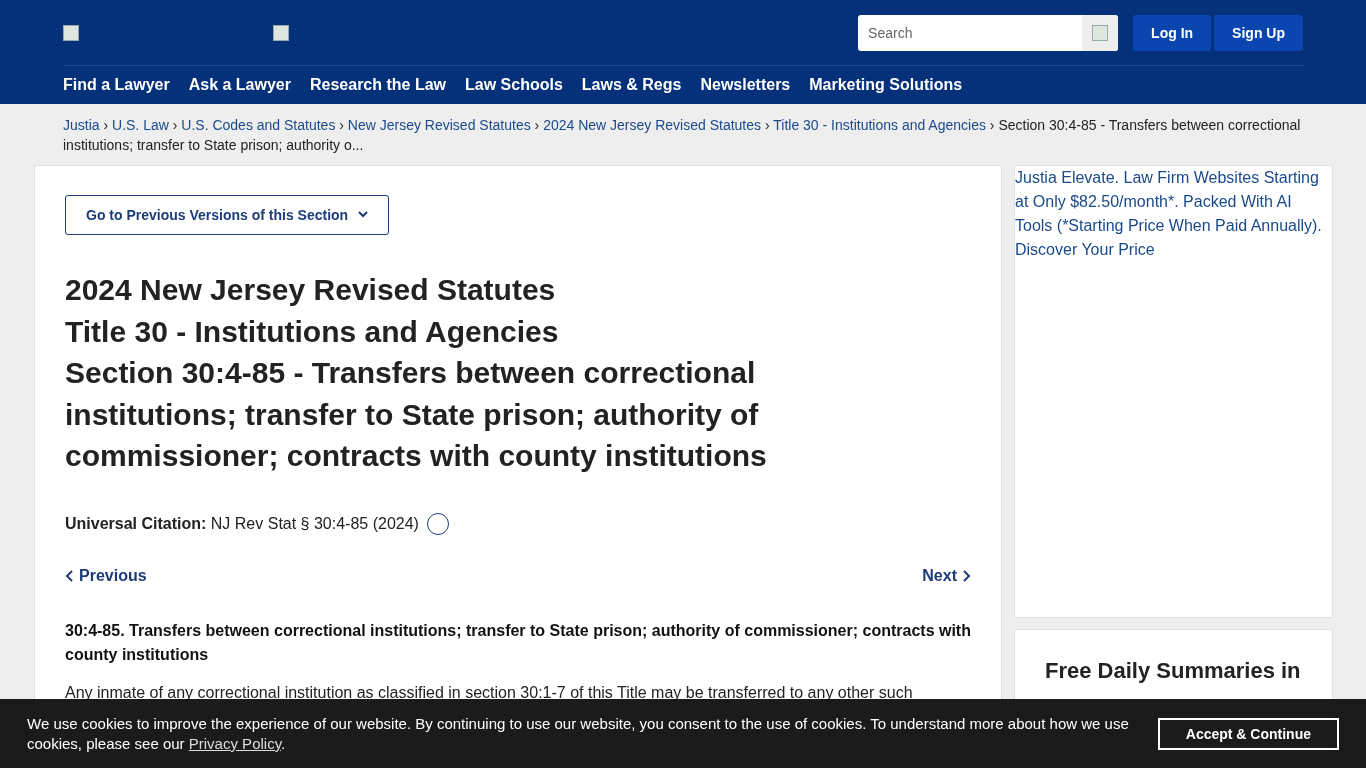  Describe the element at coordinates (106, 575) in the screenshot. I see `previous-link: Previous` at that location.